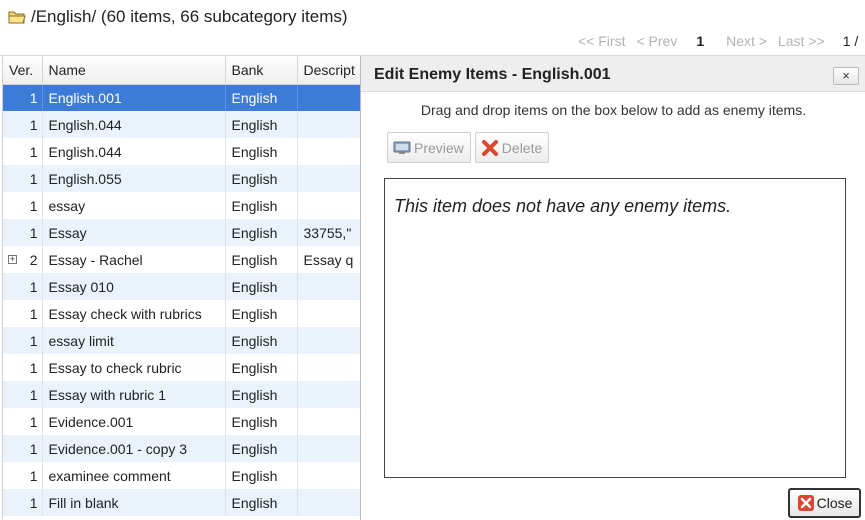 The image size is (865, 520). I want to click on cell-name: Essay - Rachel, so click(134, 259).